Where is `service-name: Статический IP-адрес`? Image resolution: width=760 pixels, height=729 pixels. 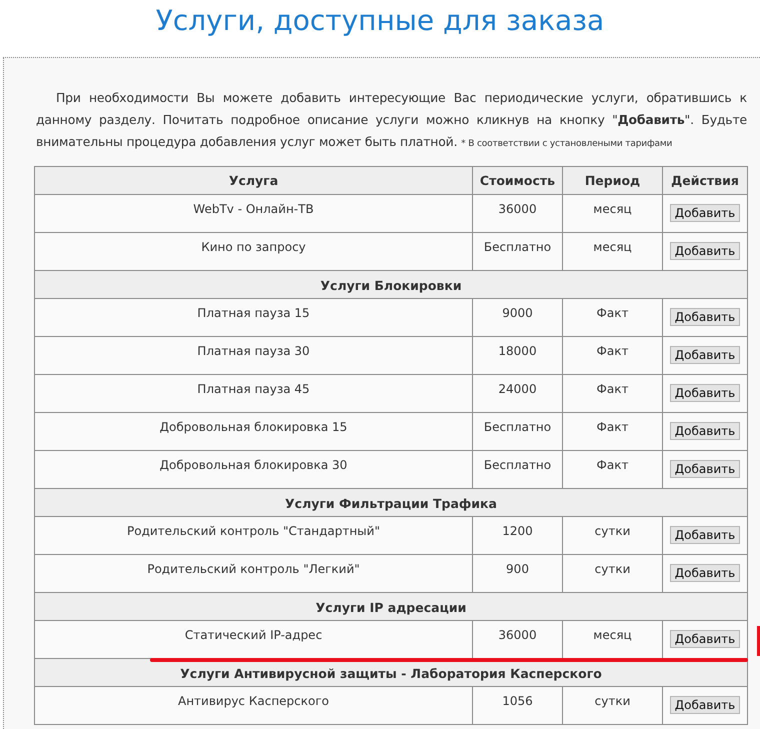
service-name: Статический IP-адрес is located at coordinates (254, 640).